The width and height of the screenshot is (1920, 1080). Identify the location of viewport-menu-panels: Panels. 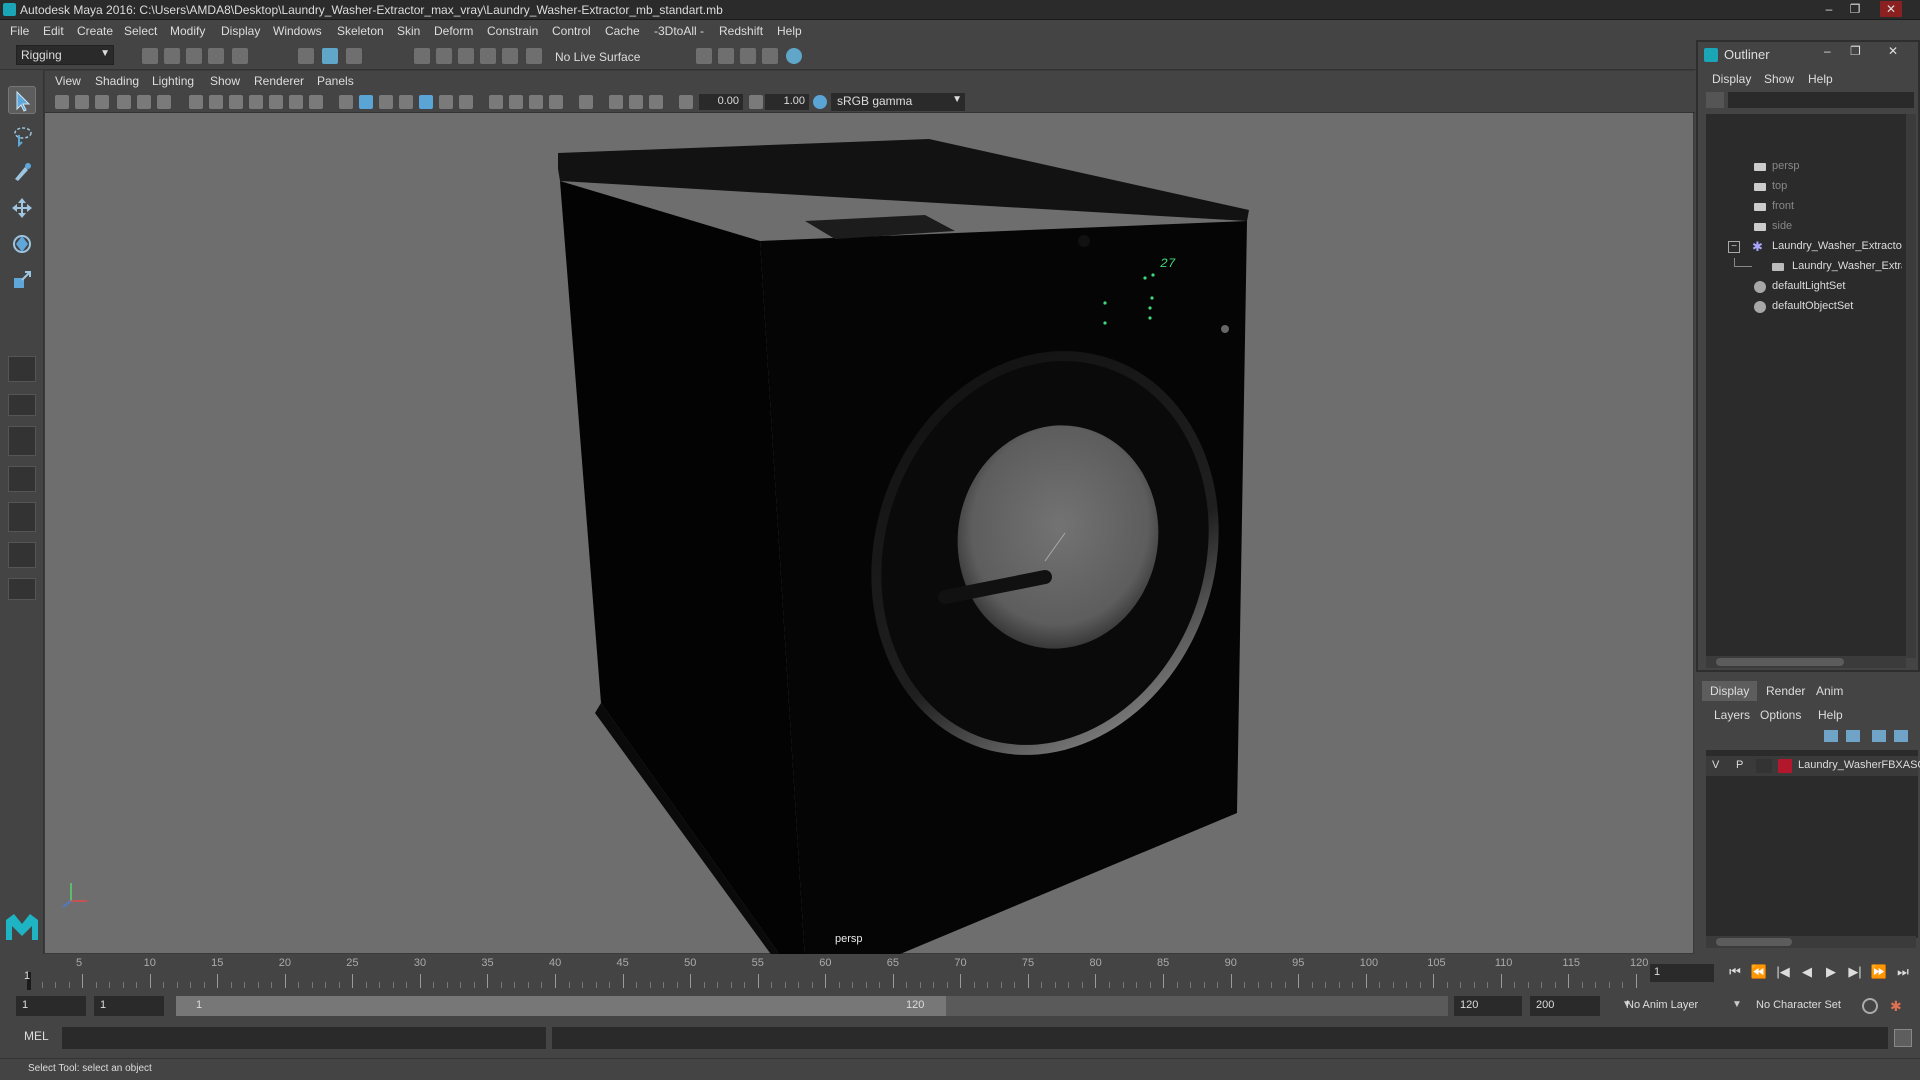
(335, 81).